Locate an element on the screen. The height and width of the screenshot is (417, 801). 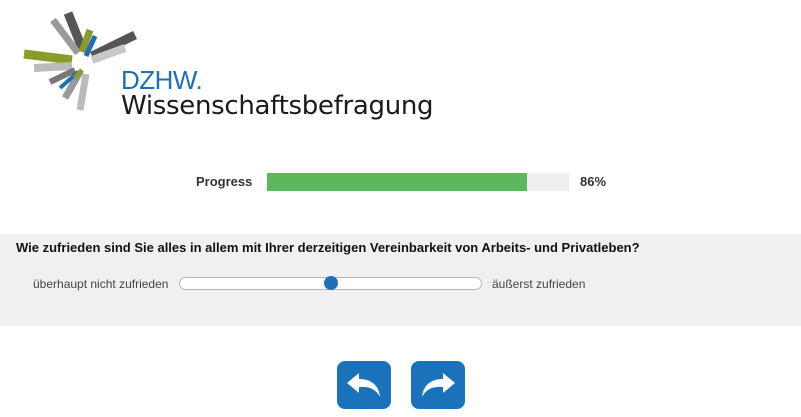
forward-arrow-icon is located at coordinates (438, 385).